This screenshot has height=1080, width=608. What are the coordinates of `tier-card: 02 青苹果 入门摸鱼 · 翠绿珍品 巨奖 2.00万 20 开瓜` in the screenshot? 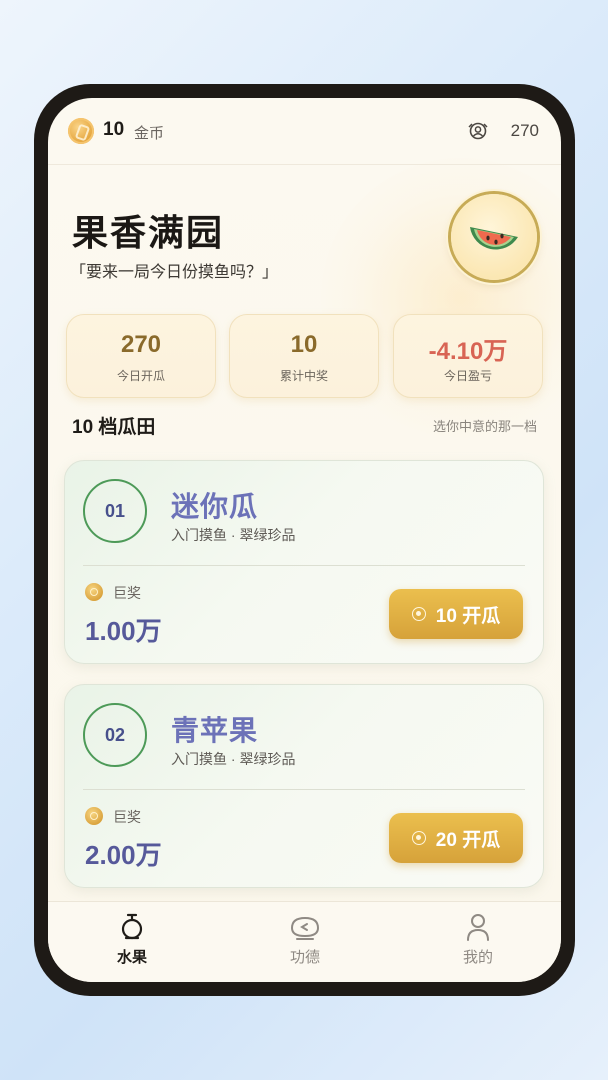 It's located at (304, 786).